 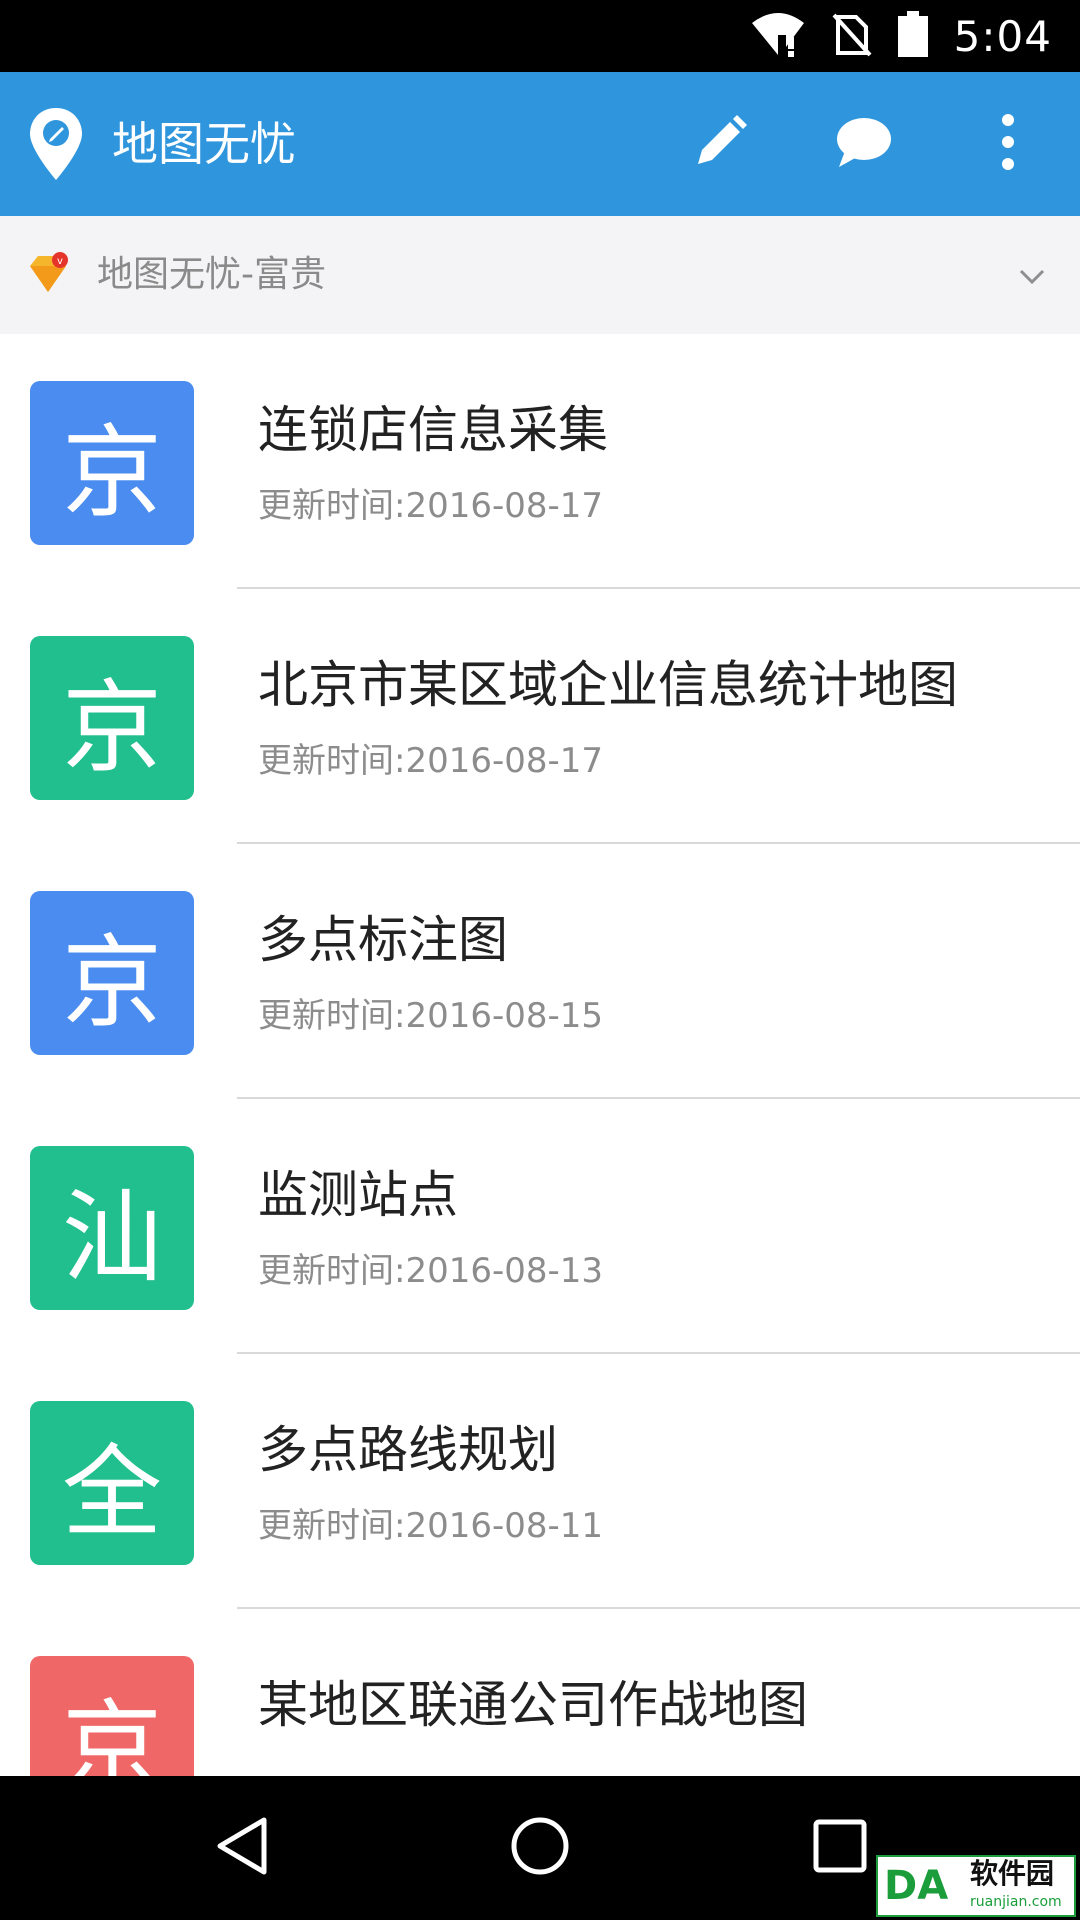 I want to click on map-title: 连锁店信息采集, so click(x=433, y=430).